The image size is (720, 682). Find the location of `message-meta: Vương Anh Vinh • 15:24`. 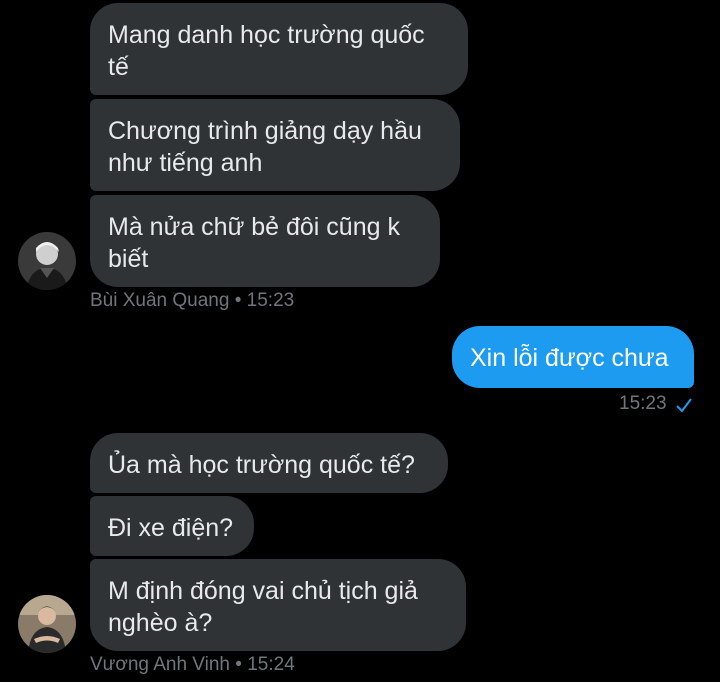

message-meta: Vương Anh Vinh • 15:24 is located at coordinates (192, 665).